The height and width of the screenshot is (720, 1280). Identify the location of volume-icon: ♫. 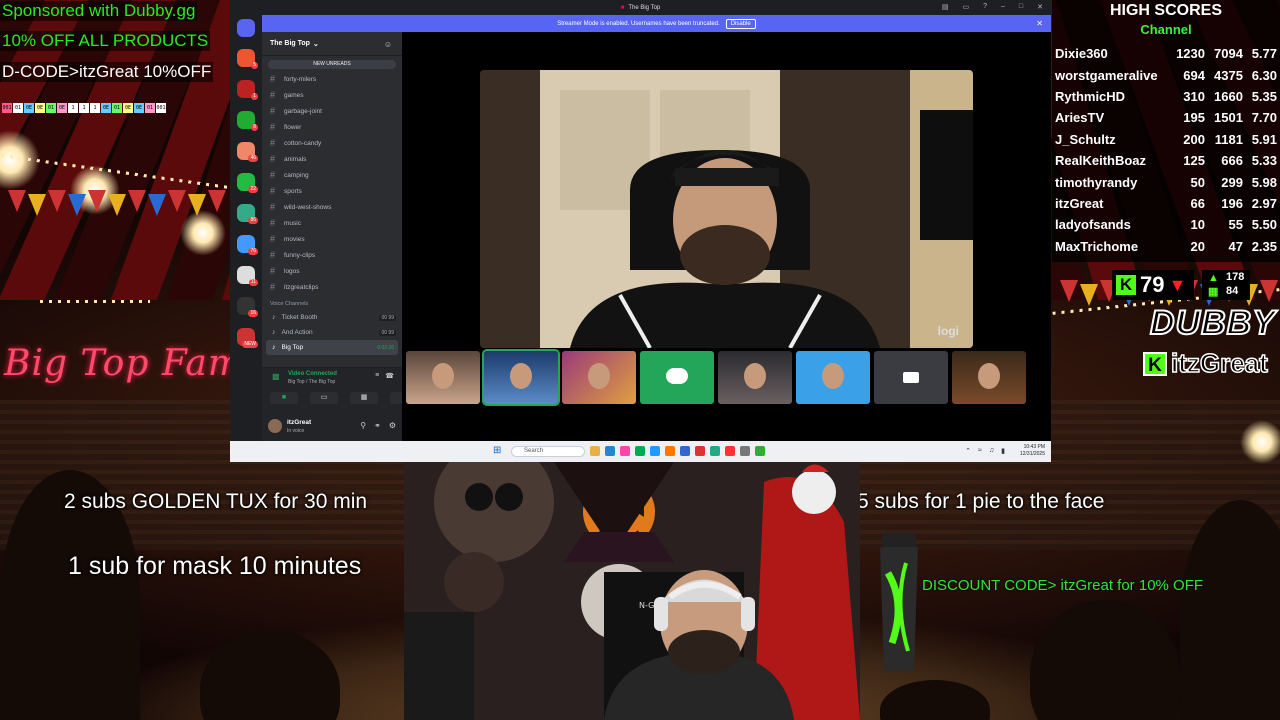
(991, 451).